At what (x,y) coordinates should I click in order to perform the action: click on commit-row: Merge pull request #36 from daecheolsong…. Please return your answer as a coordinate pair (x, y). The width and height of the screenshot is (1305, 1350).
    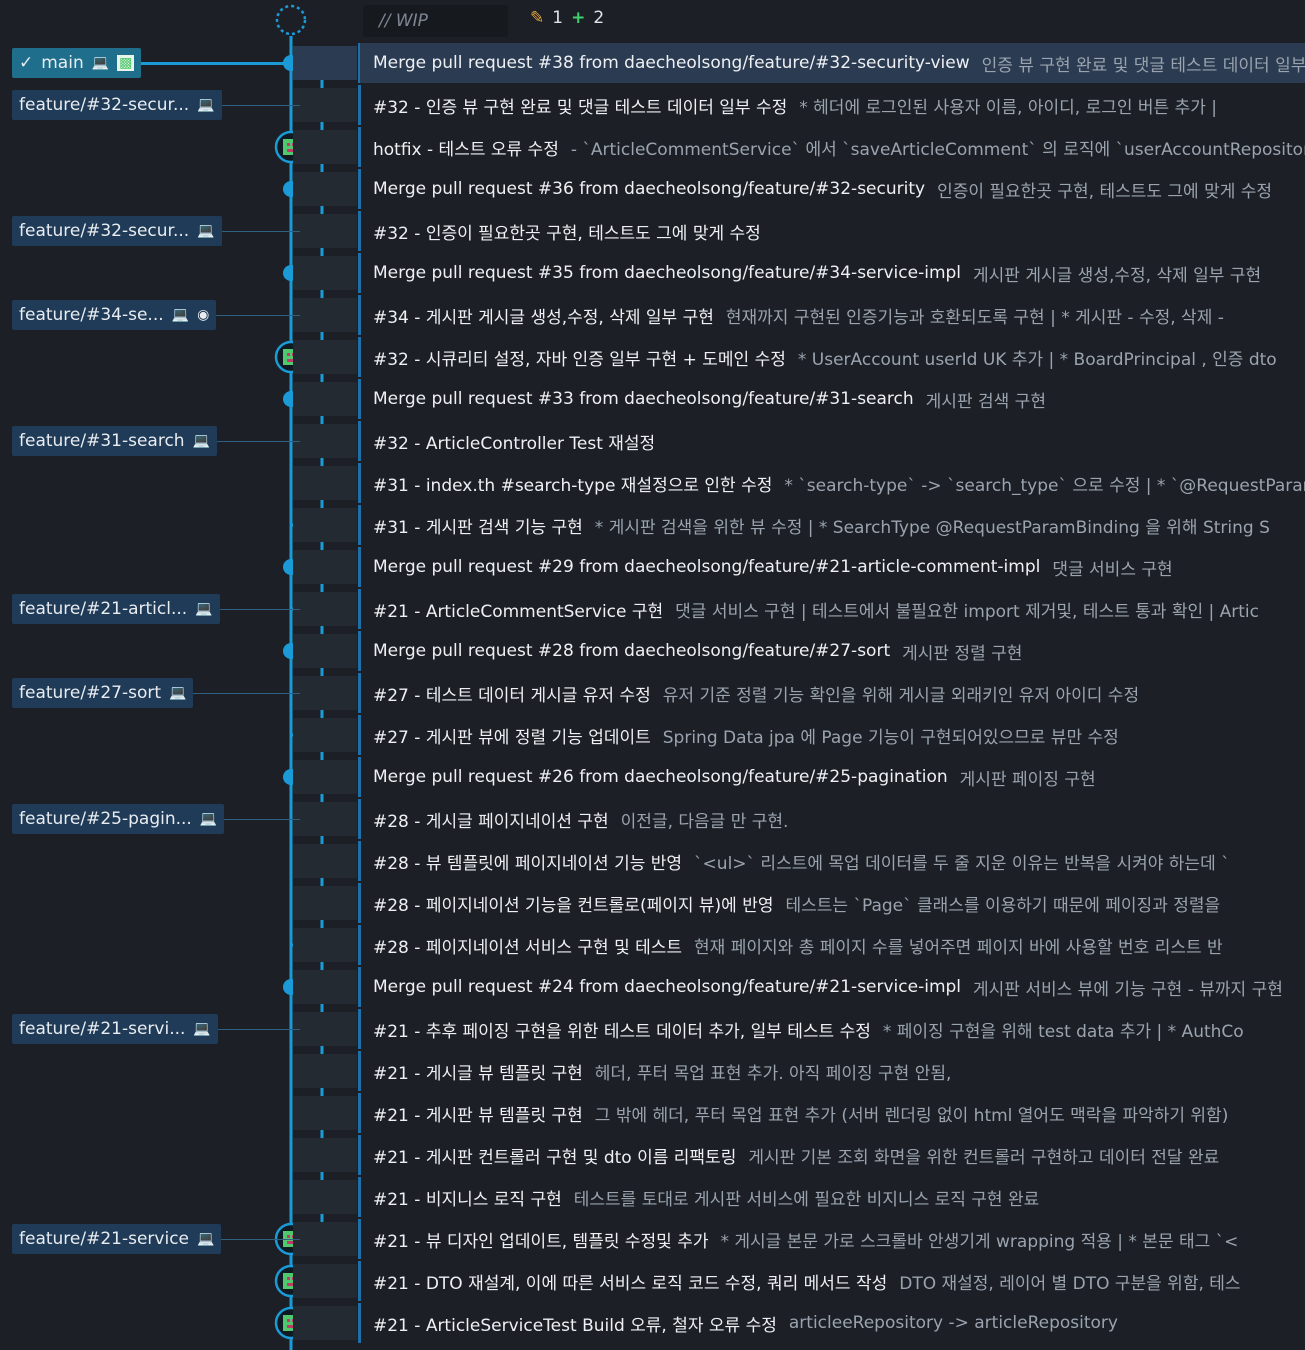
    Looking at the image, I should click on (832, 189).